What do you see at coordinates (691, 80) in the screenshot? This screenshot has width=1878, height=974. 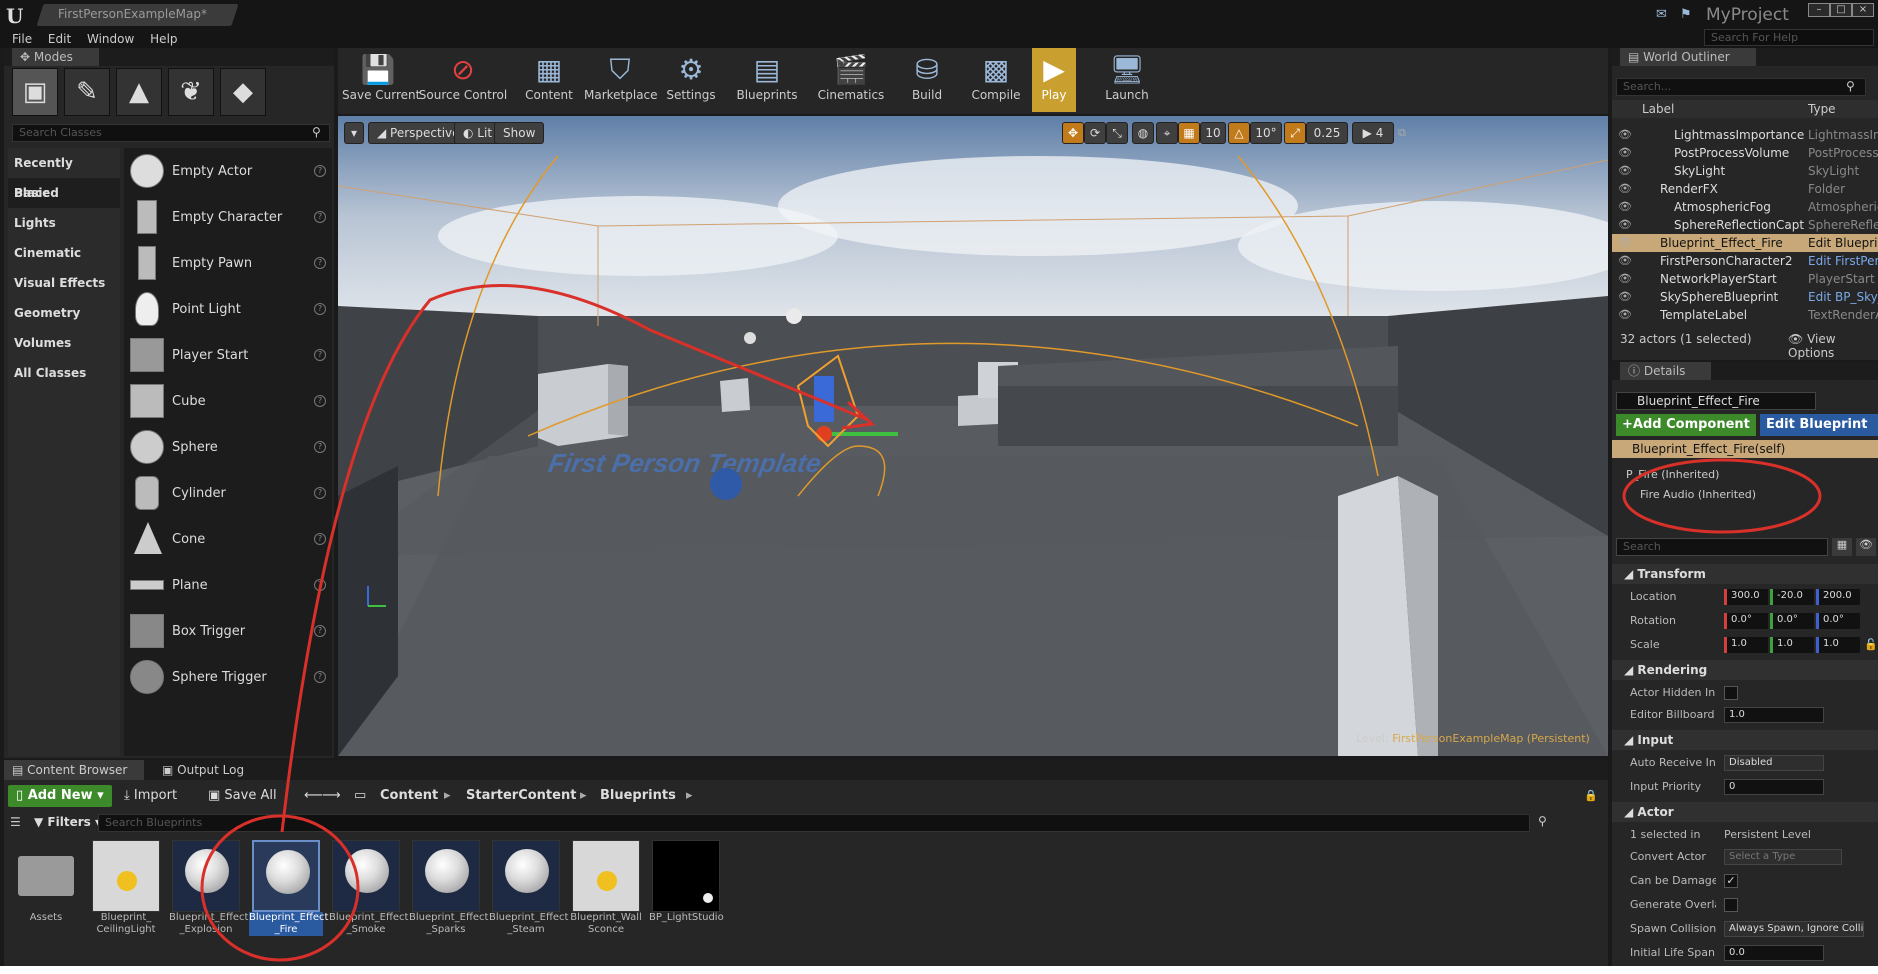 I see `settings-button: ⚙ Settings` at bounding box center [691, 80].